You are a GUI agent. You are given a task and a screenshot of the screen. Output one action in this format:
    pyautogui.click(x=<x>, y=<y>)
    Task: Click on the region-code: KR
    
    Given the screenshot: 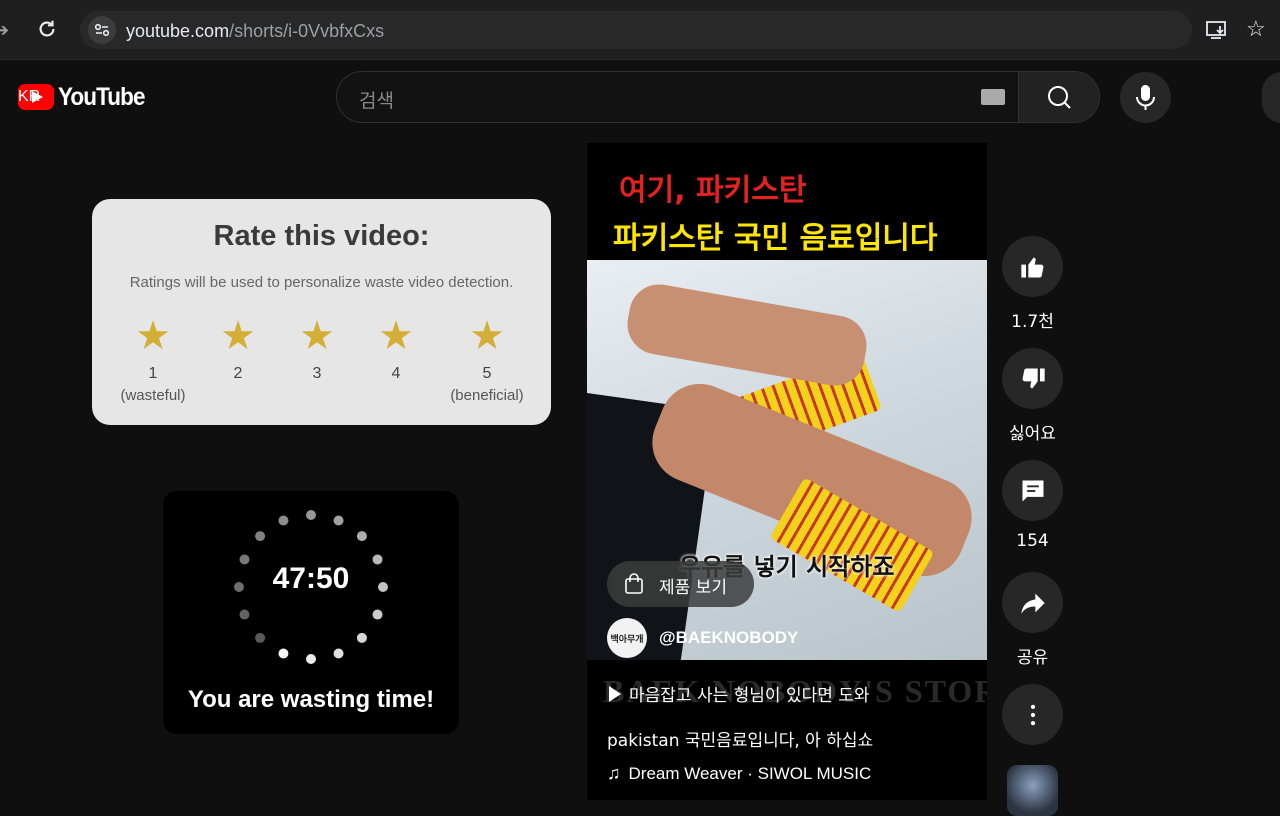 What is the action you would take?
    pyautogui.click(x=29, y=96)
    